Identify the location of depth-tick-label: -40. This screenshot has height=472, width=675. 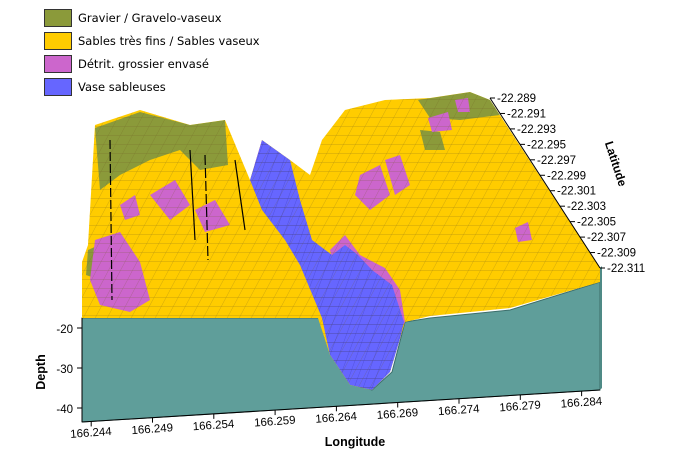
(64, 410).